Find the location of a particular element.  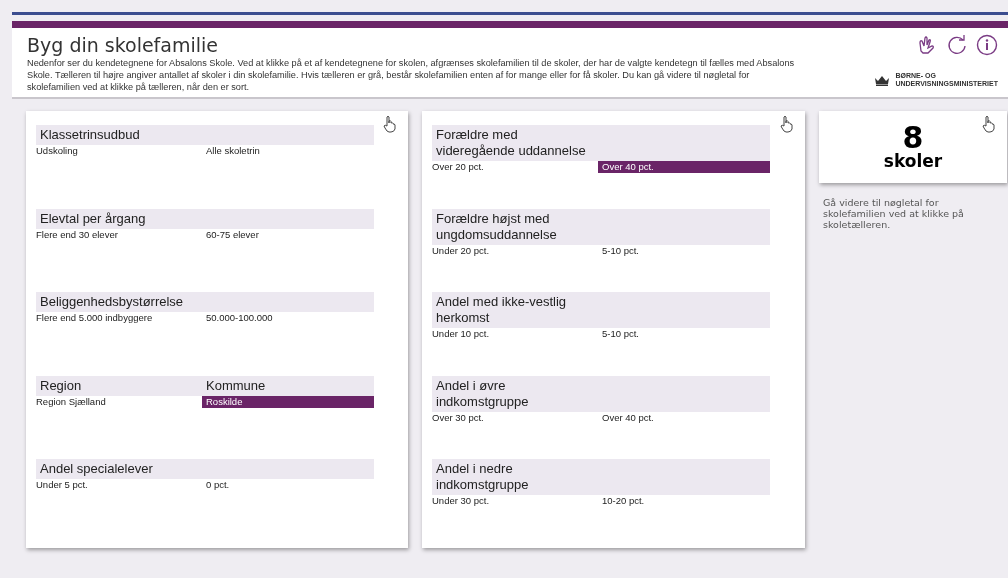

criterion-value: Under 5 pct. is located at coordinates (119, 485).